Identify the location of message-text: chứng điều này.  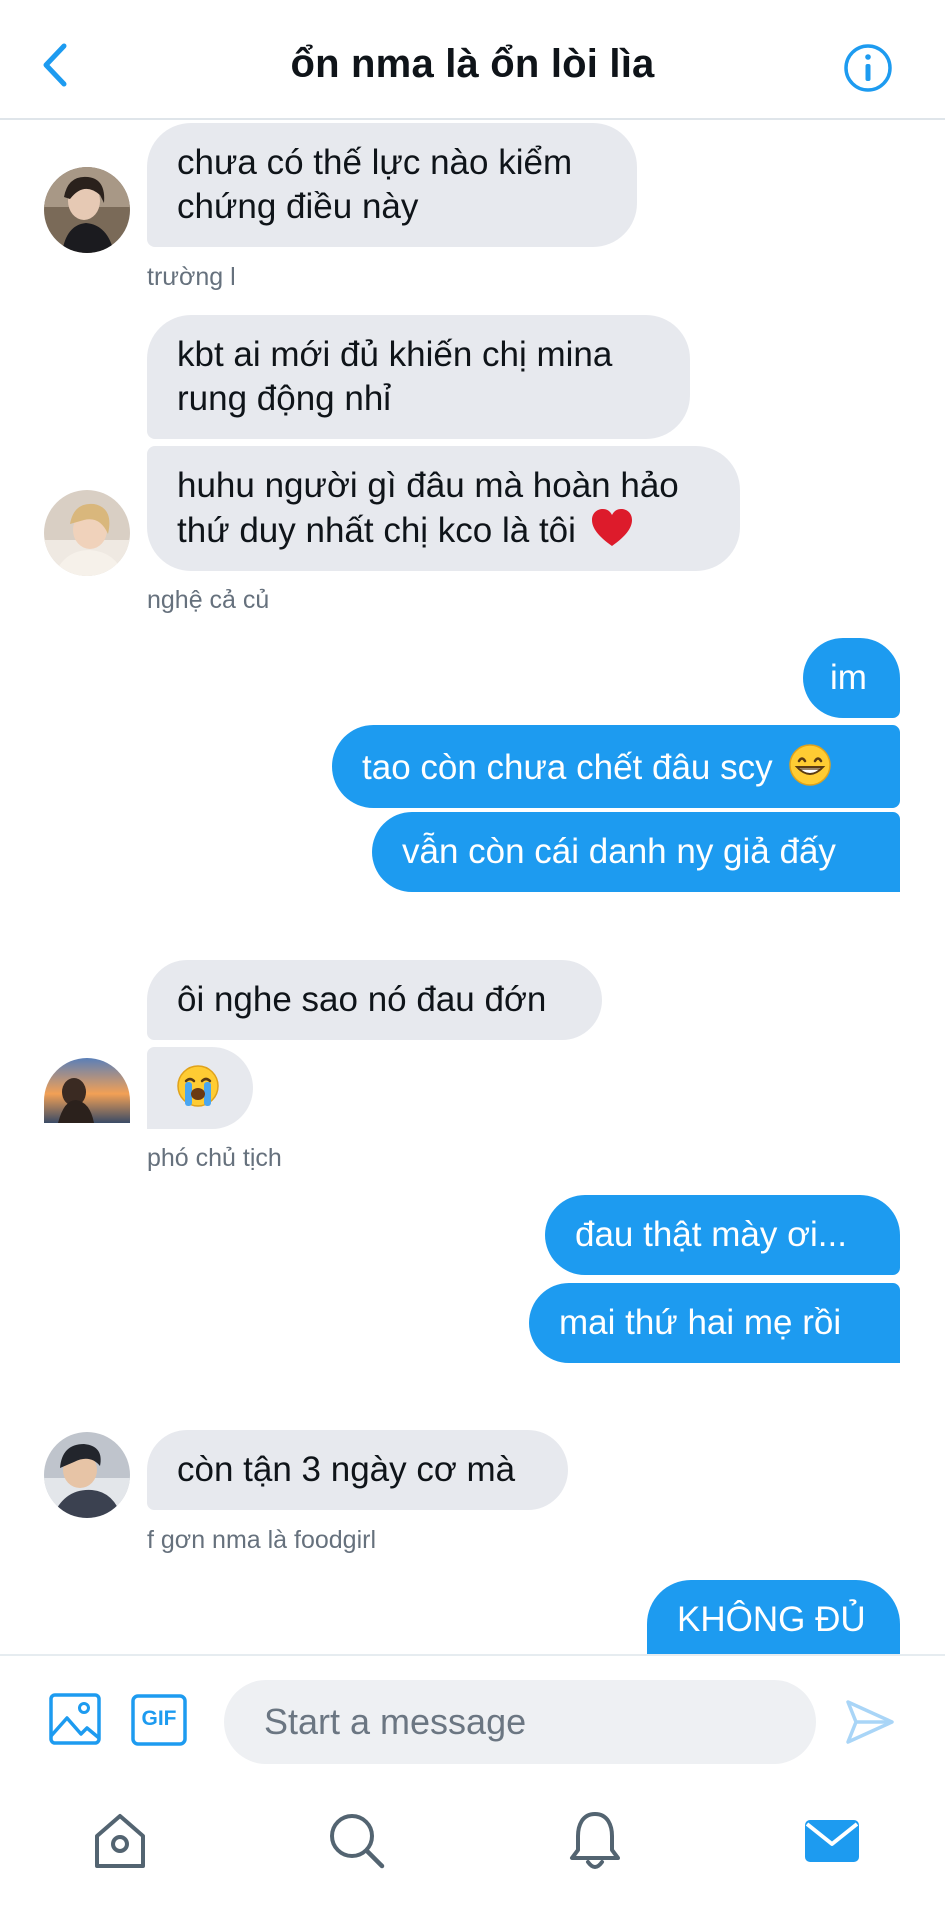
(298, 206).